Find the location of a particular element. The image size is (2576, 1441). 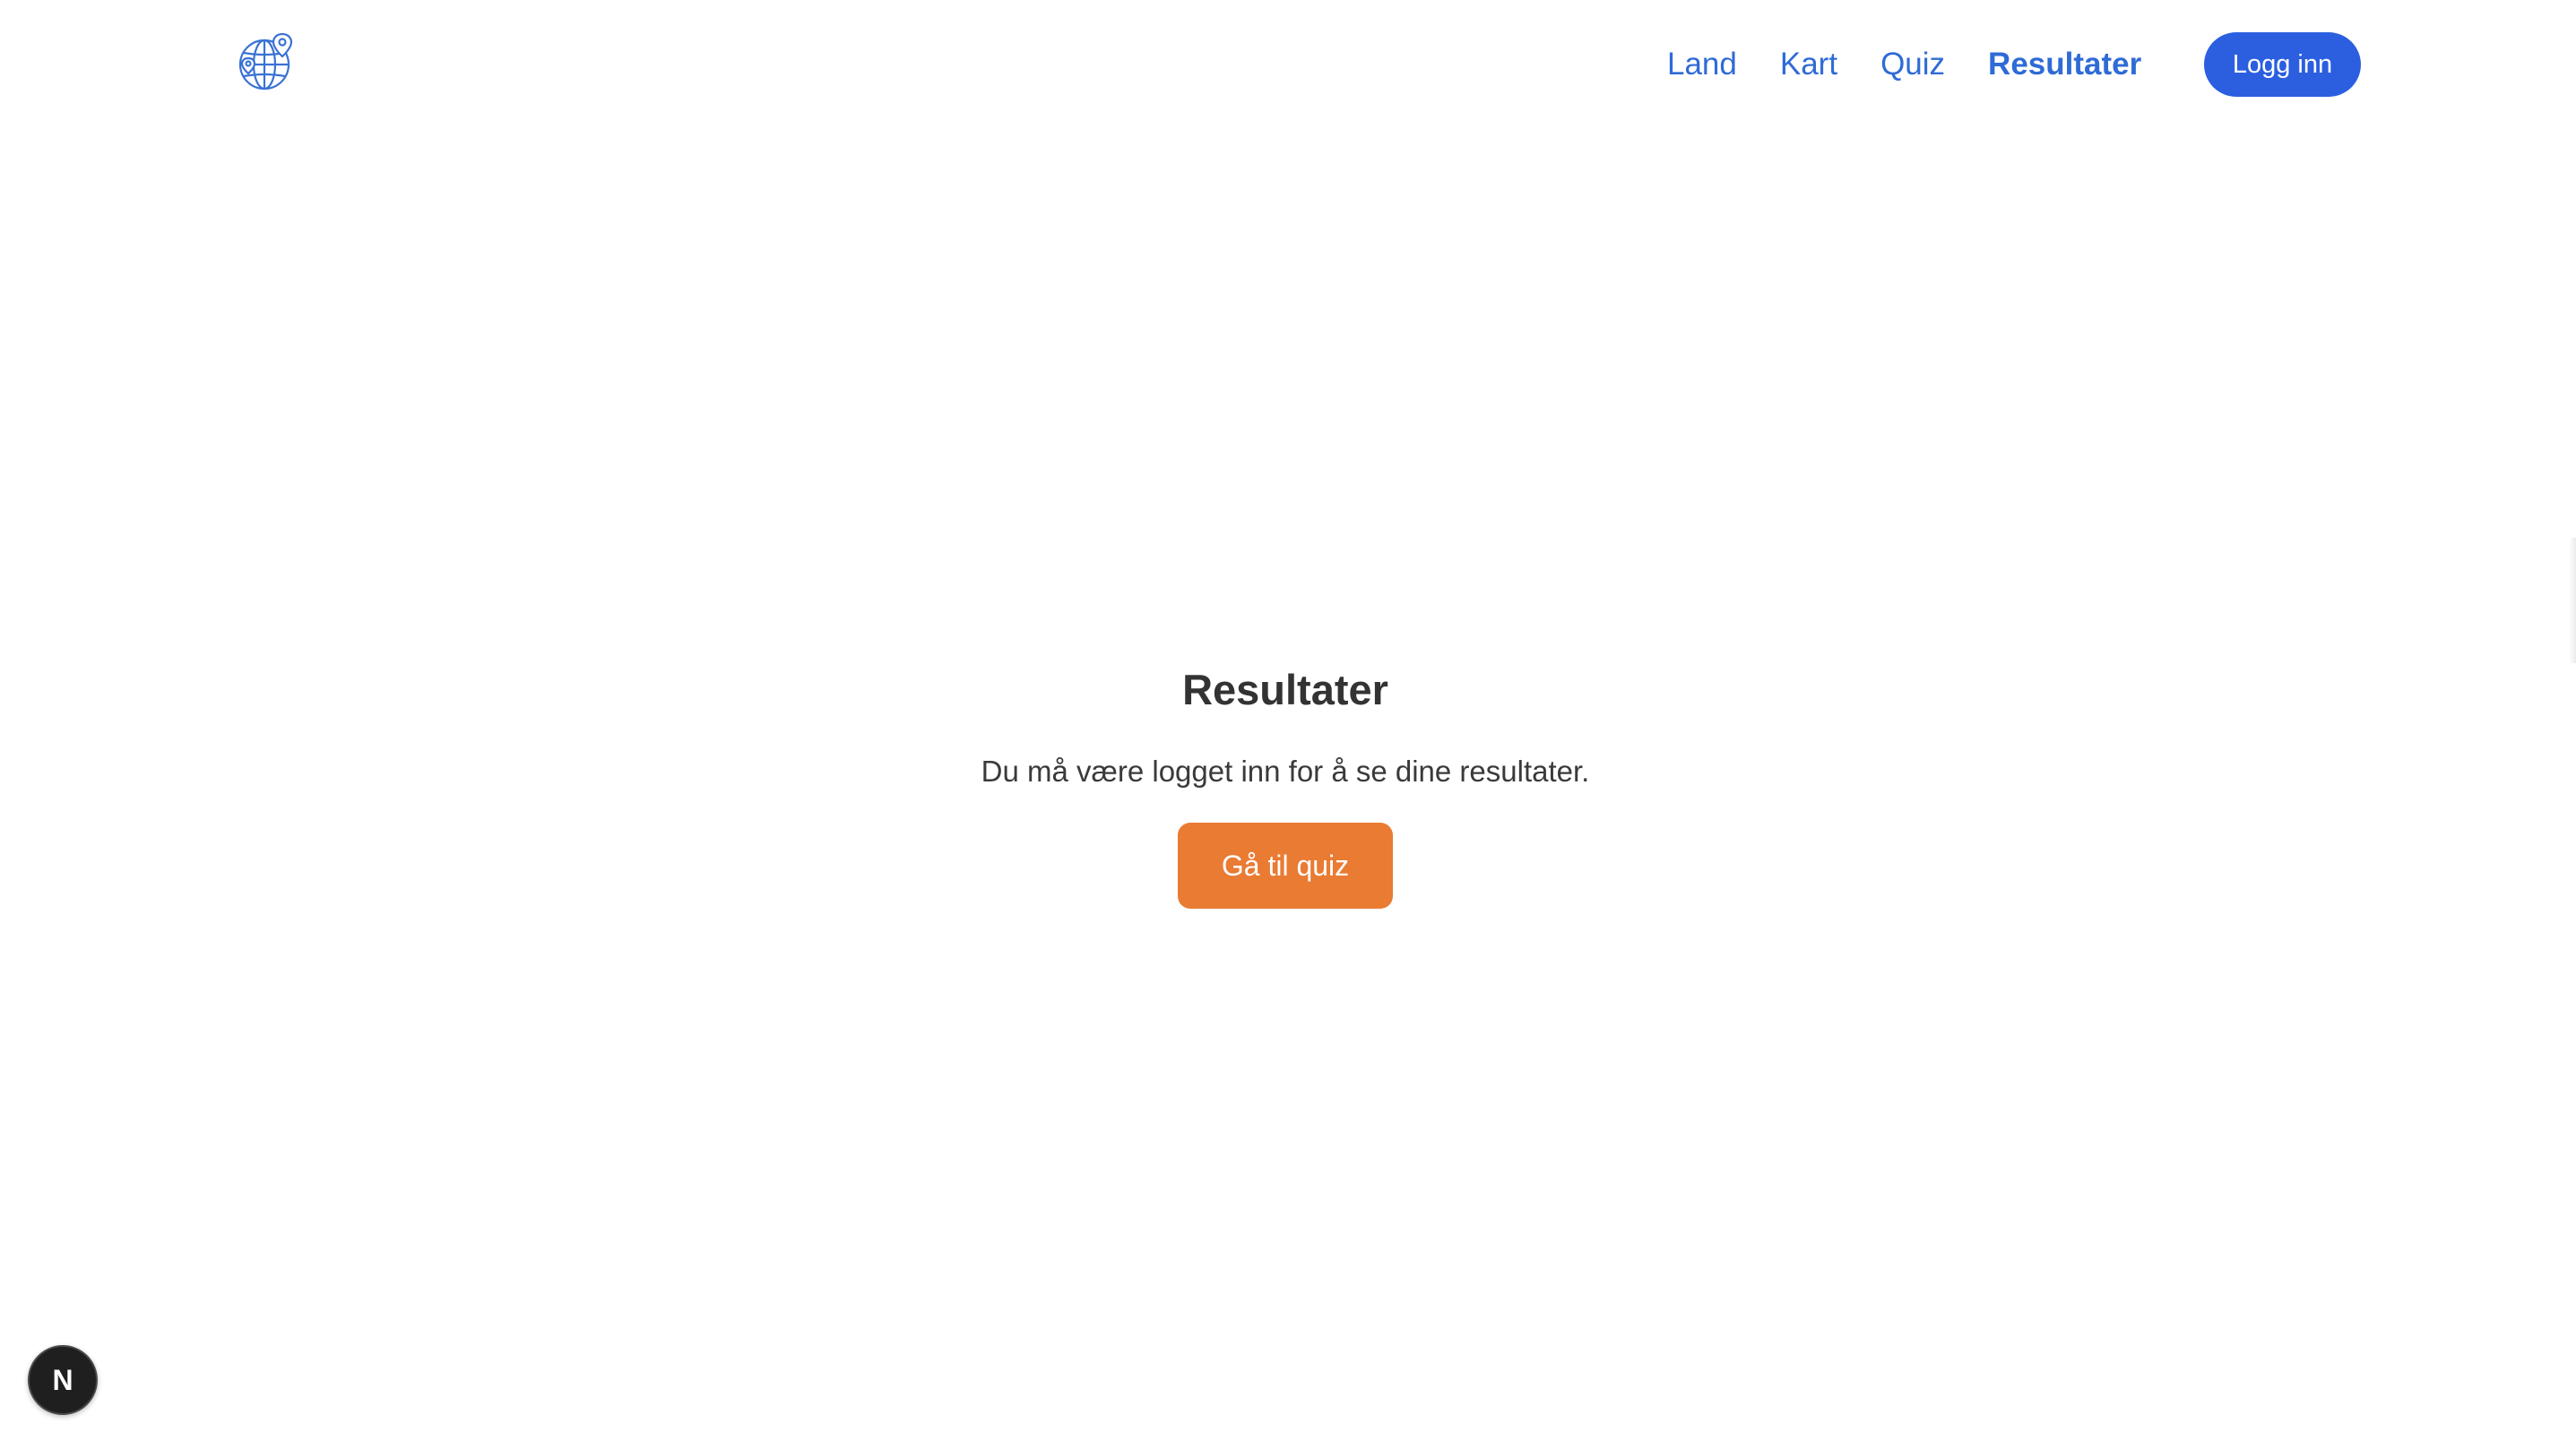

page-title: Resultater is located at coordinates (1285, 690).